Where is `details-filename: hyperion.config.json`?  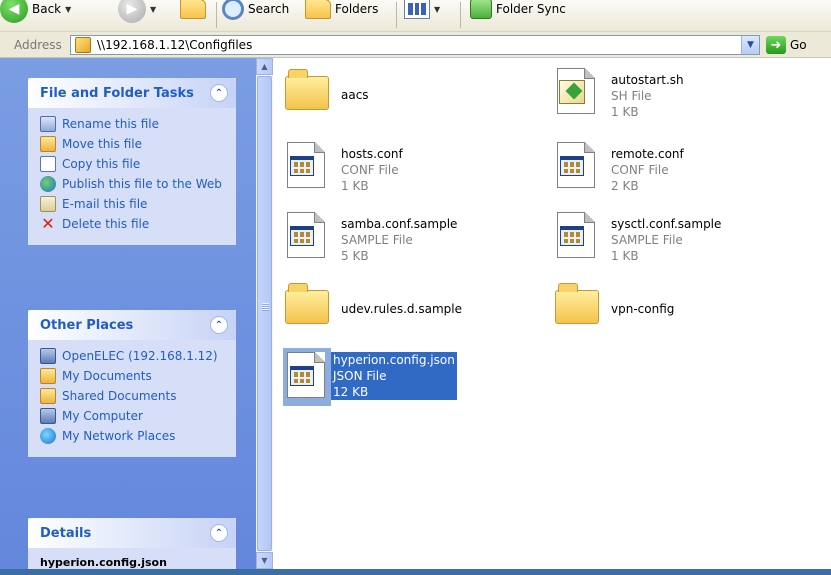
details-filename: hyperion.config.json is located at coordinates (103, 562).